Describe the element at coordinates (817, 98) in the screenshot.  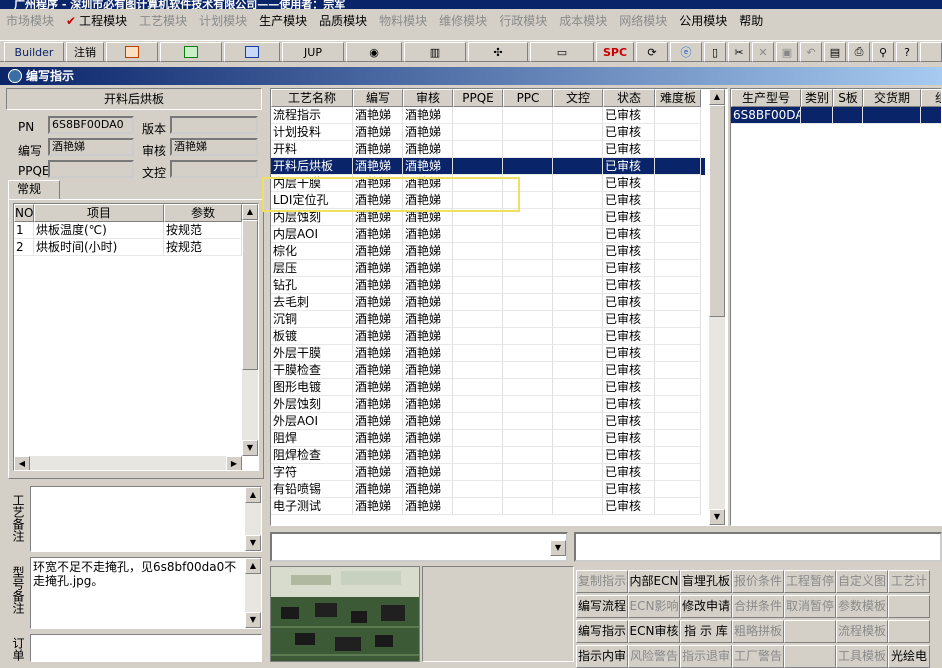
I see `model-grid-header-1: 类别` at that location.